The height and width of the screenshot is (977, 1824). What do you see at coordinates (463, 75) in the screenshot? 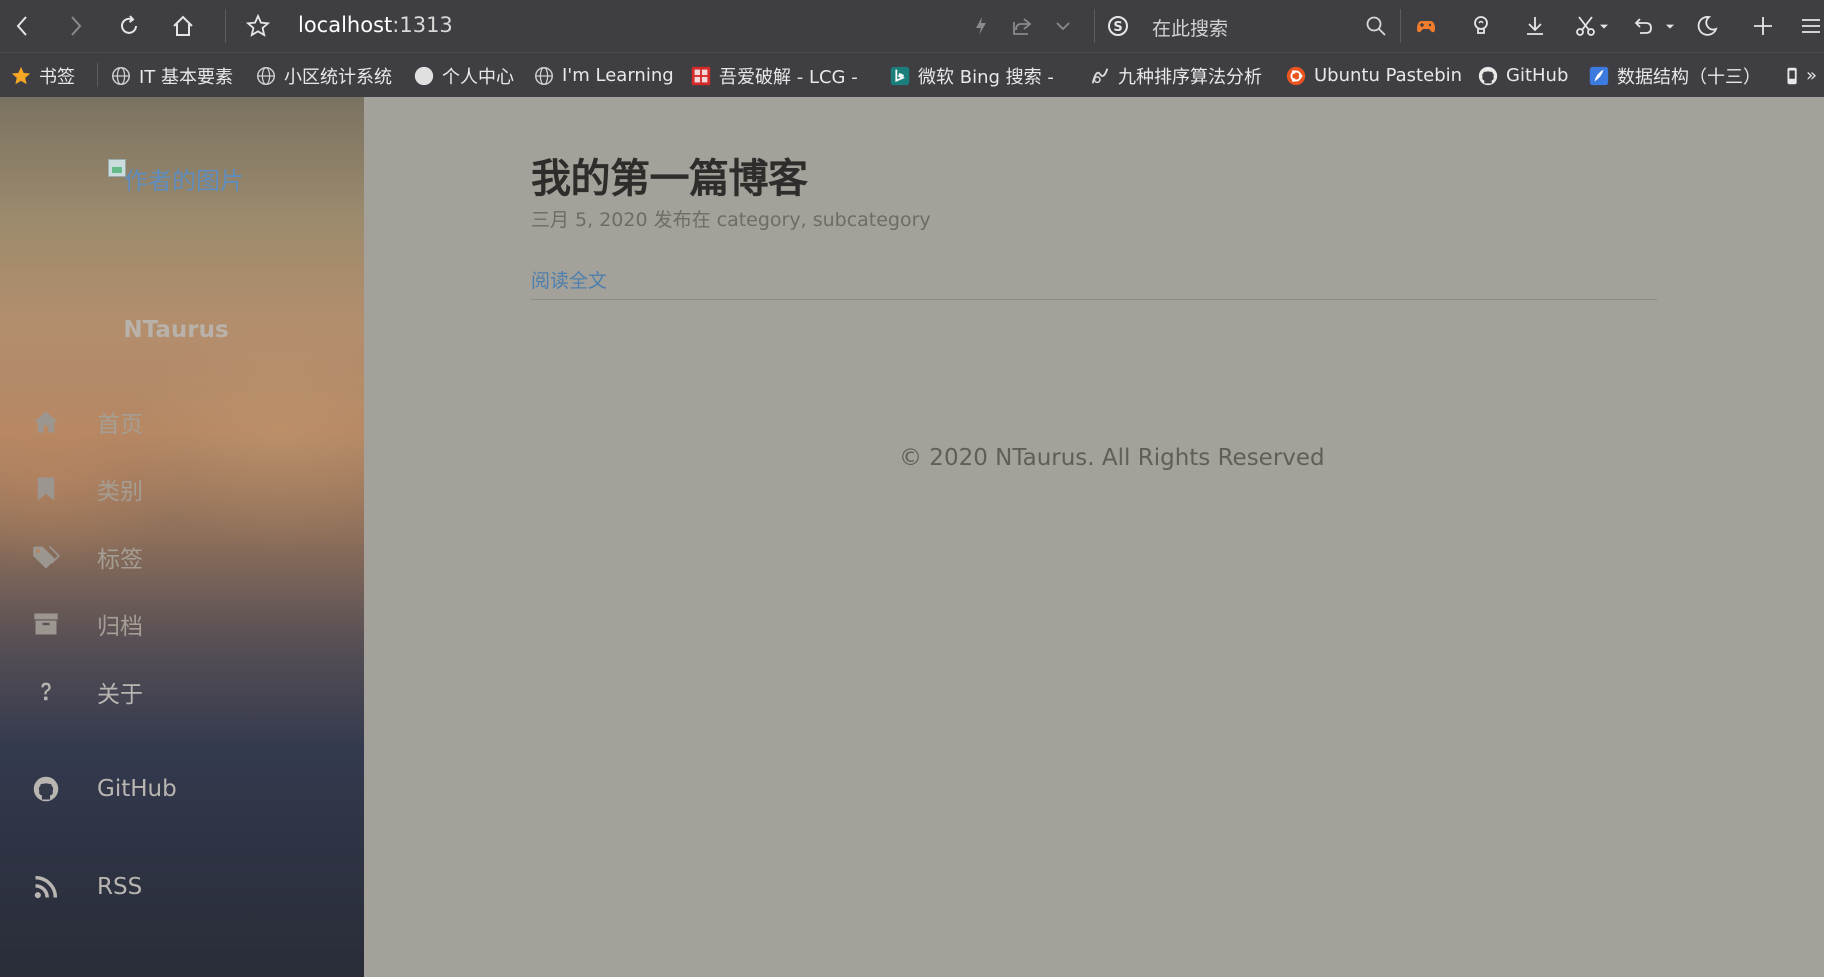
I see `bookmark-item: 个人中心` at bounding box center [463, 75].